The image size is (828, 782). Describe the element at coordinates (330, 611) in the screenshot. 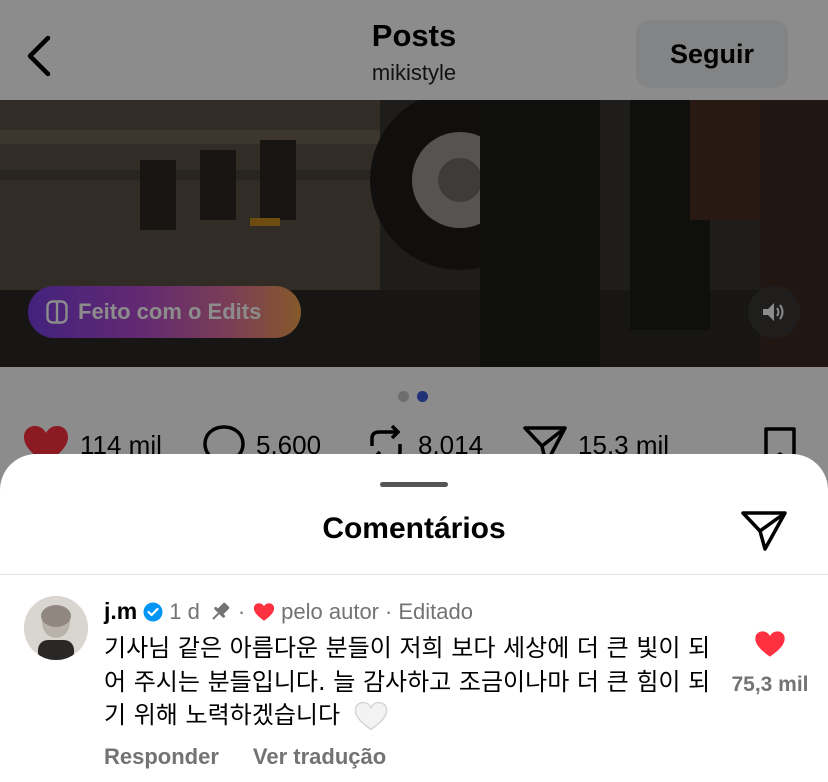

I see `liked-by-author-label: pelo autor` at that location.